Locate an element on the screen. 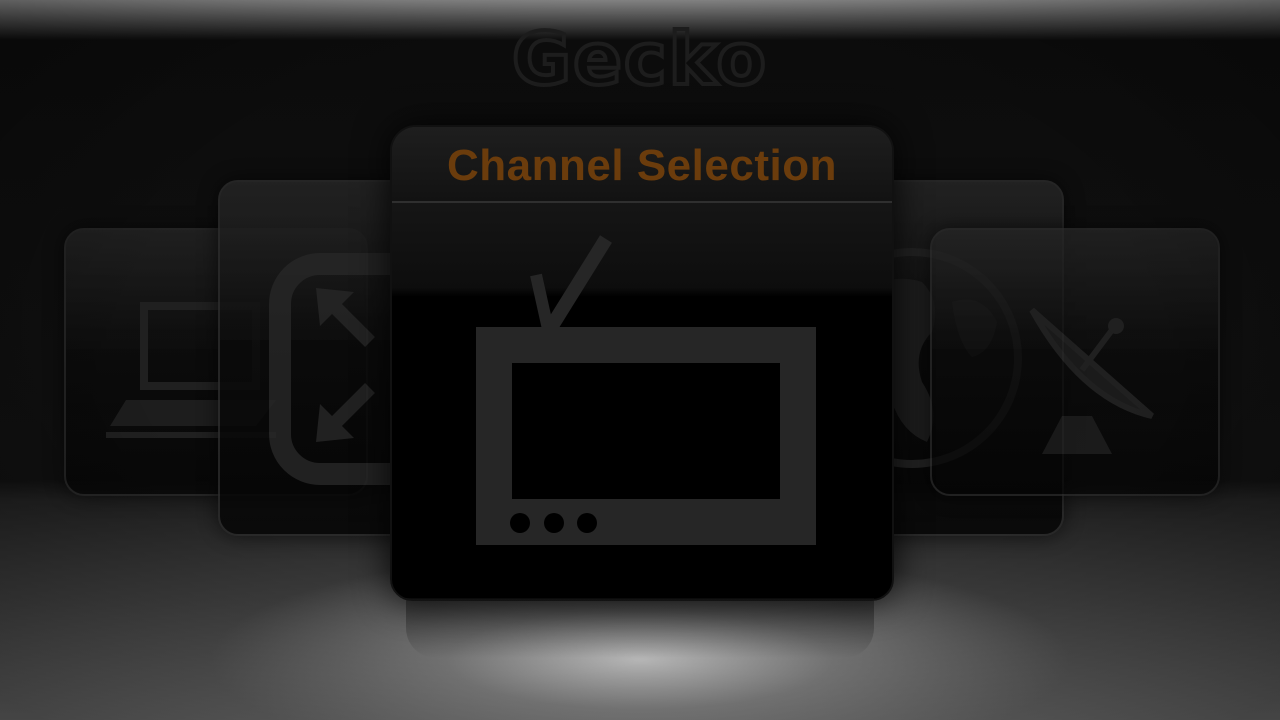 The width and height of the screenshot is (1280, 720). satellite-dish-icon is located at coordinates (1091, 380).